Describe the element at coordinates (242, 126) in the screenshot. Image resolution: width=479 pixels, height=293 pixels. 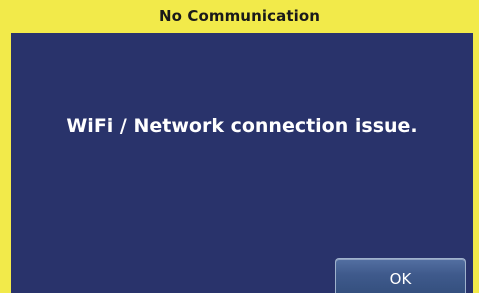
I see `error-message: WiFi / Network connection issue.` at that location.